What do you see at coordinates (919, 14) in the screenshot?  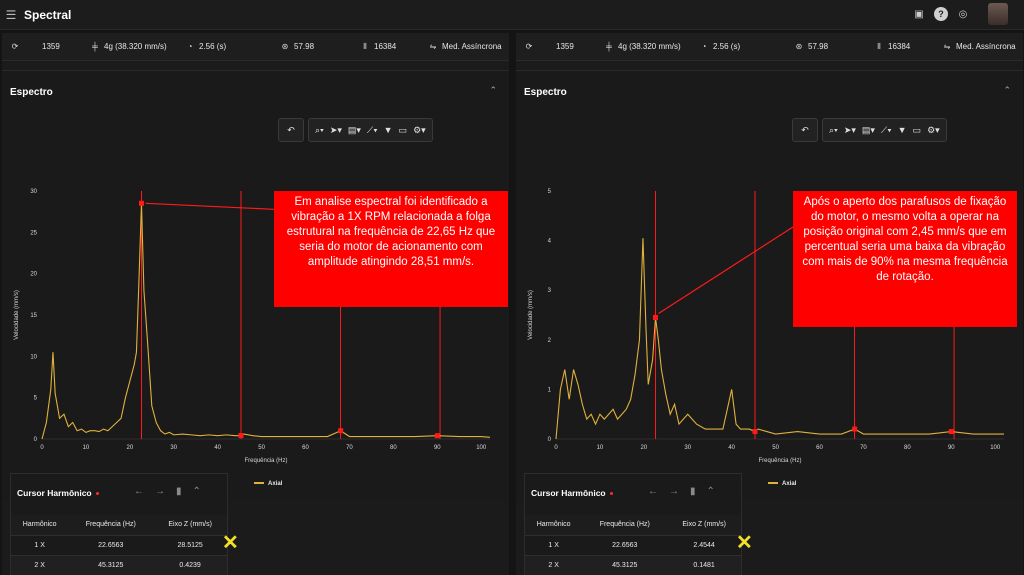 I see `printer-icon: ▣` at bounding box center [919, 14].